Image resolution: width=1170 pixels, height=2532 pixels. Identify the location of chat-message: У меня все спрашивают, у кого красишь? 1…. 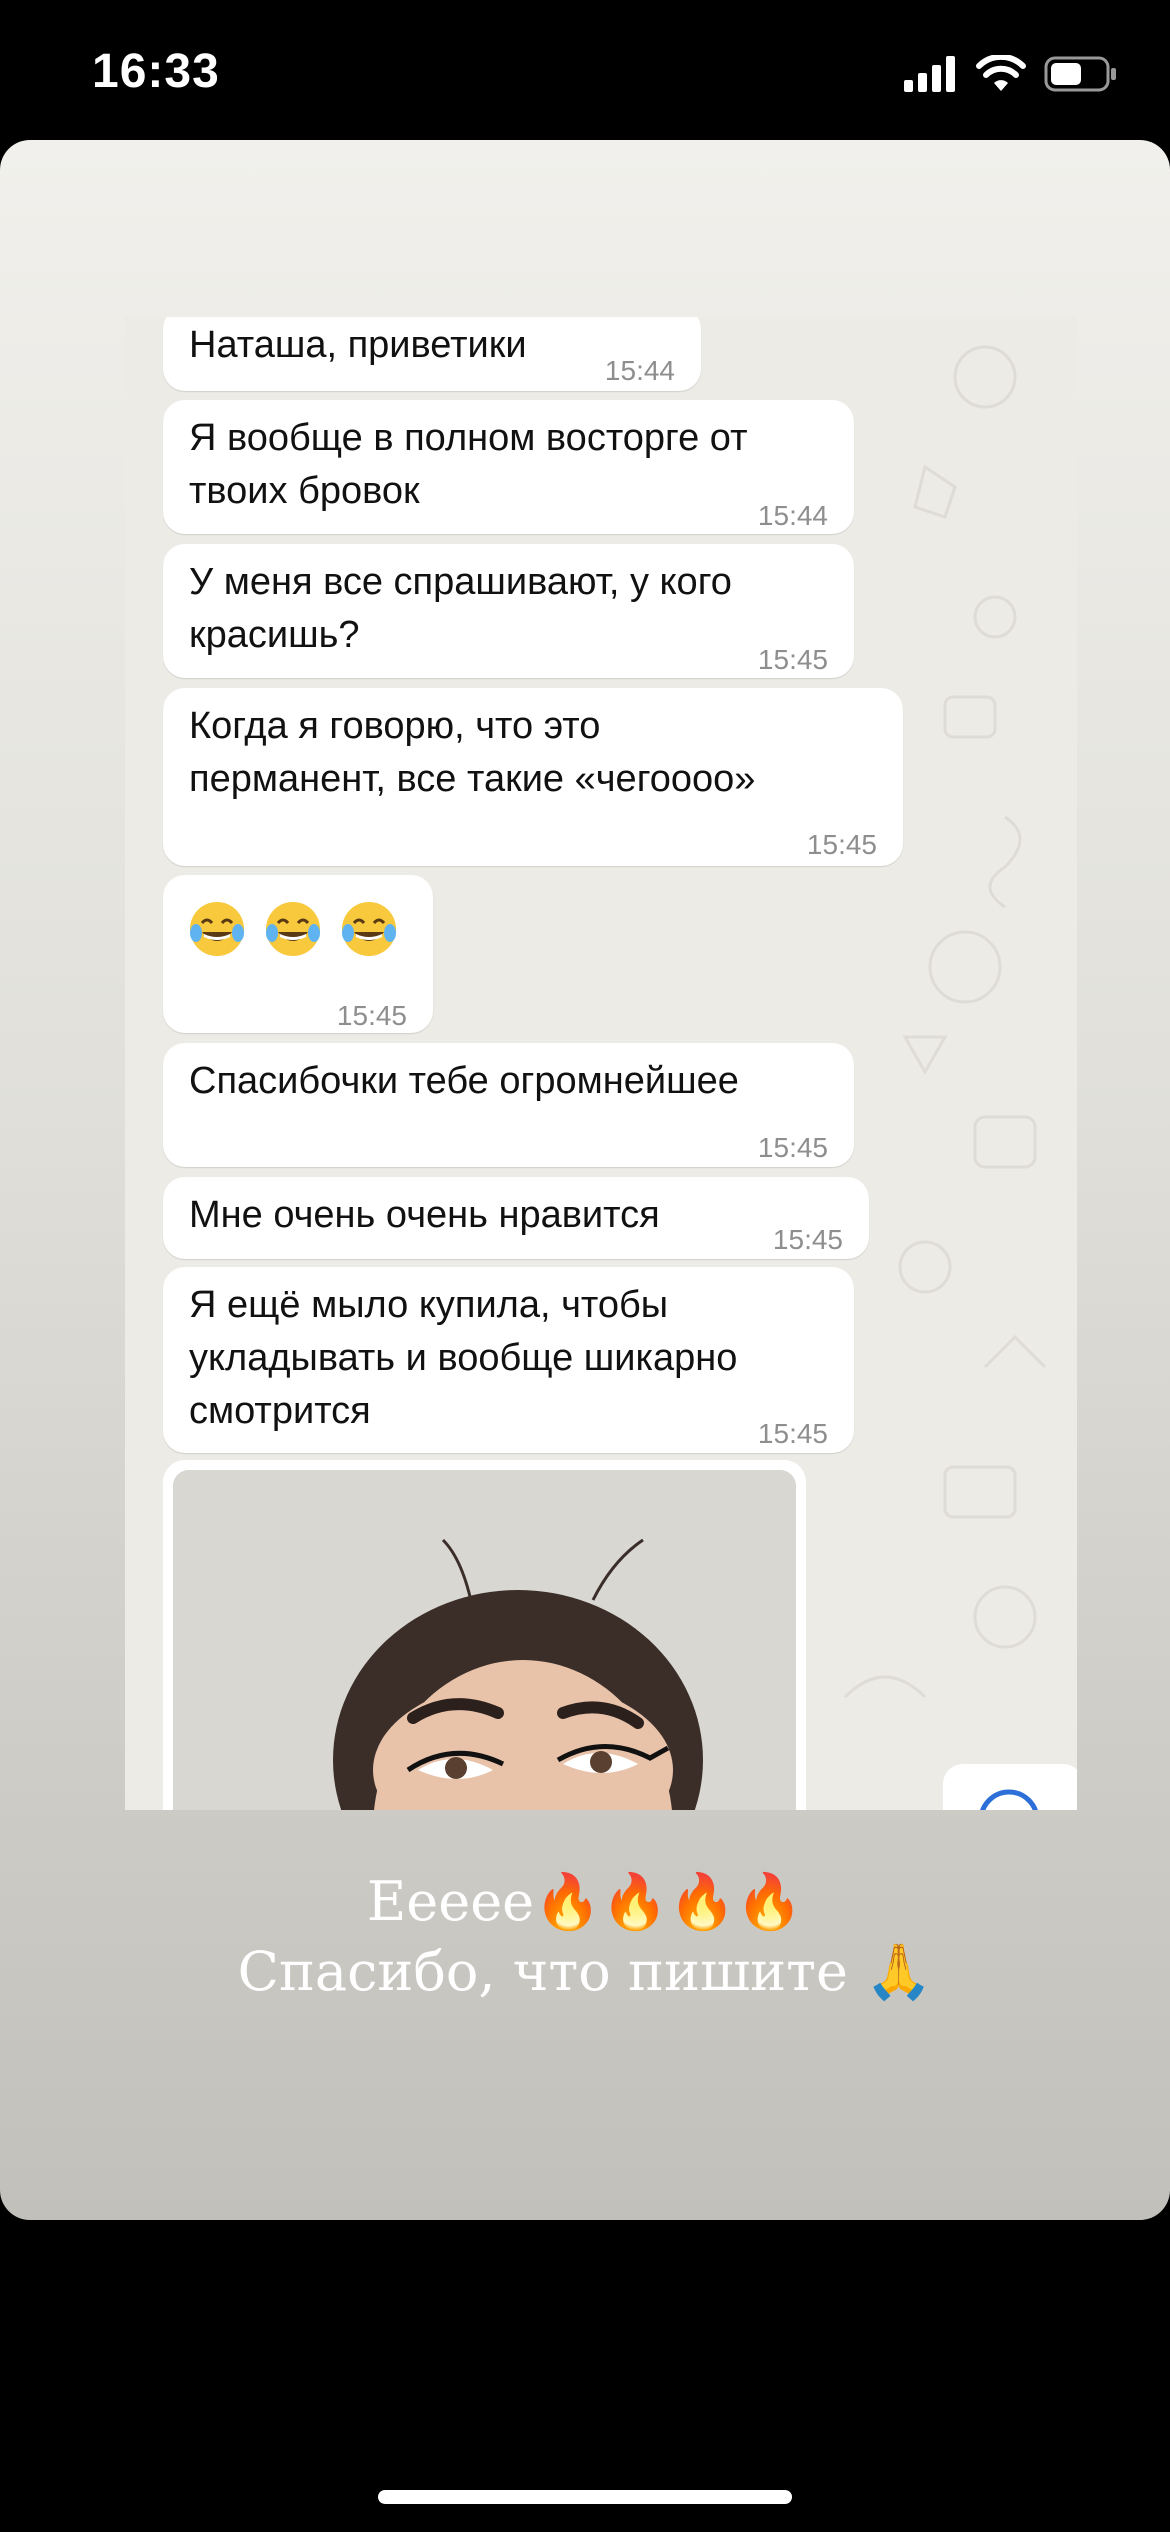
(508, 611).